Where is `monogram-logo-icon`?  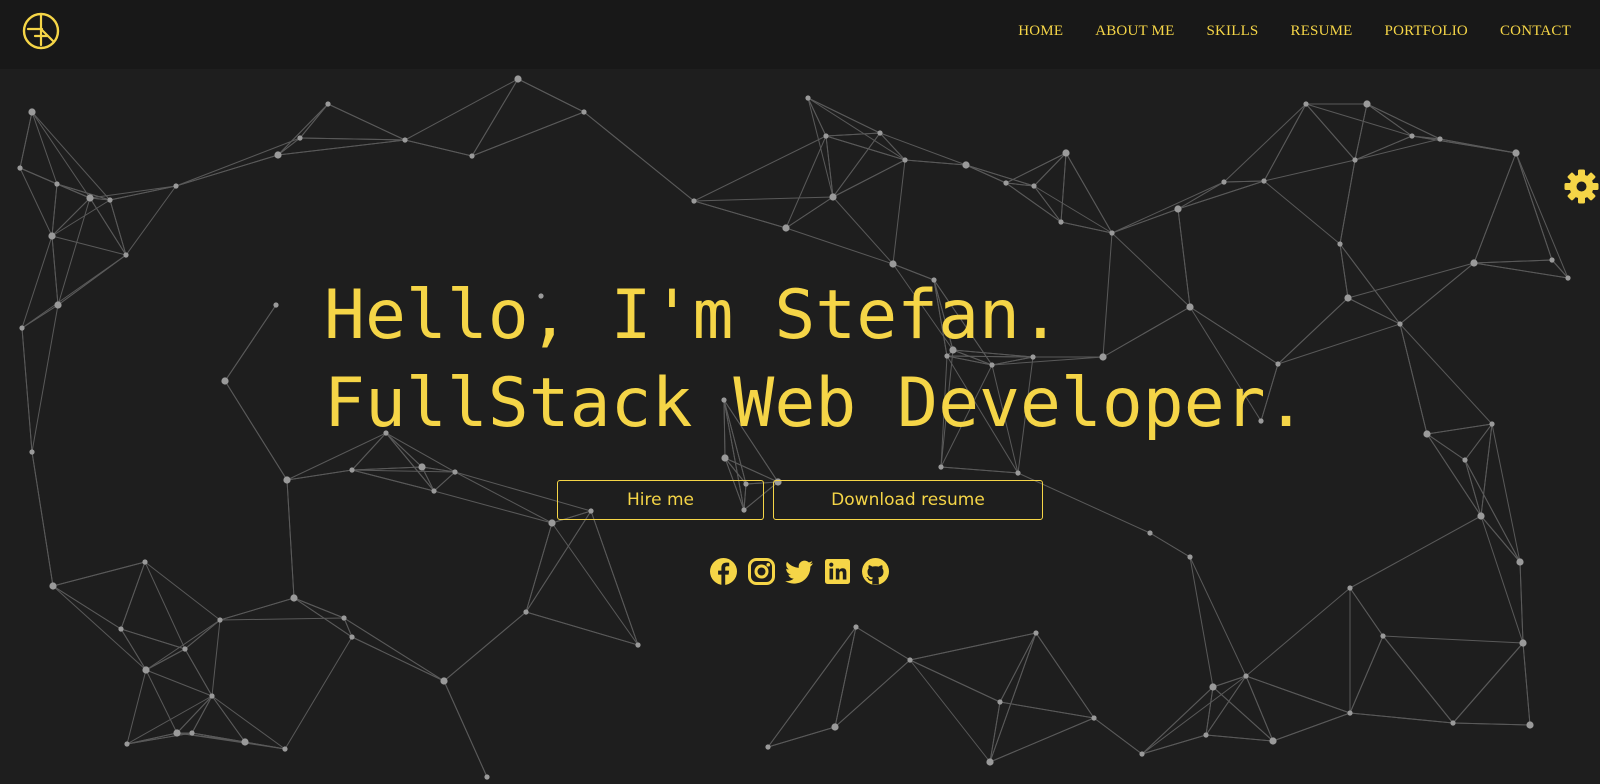
monogram-logo-icon is located at coordinates (41, 31).